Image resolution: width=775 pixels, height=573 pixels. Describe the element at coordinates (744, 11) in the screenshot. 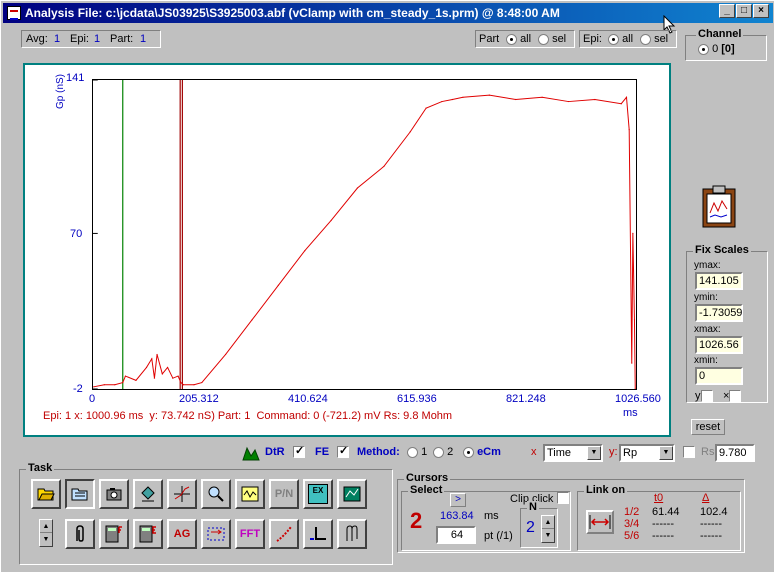

I see `maximize-button: □` at that location.